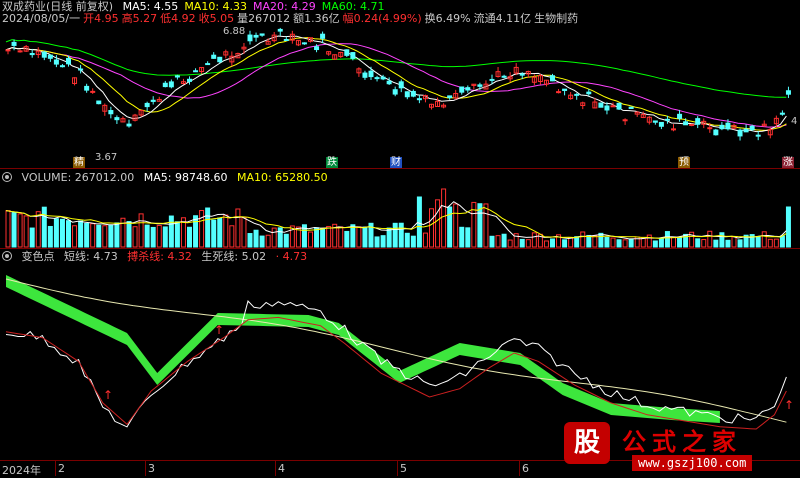 Image resolution: width=800 pixels, height=478 pixels. Describe the element at coordinates (106, 157) in the screenshot. I see `low-price-label: 3.67` at that location.